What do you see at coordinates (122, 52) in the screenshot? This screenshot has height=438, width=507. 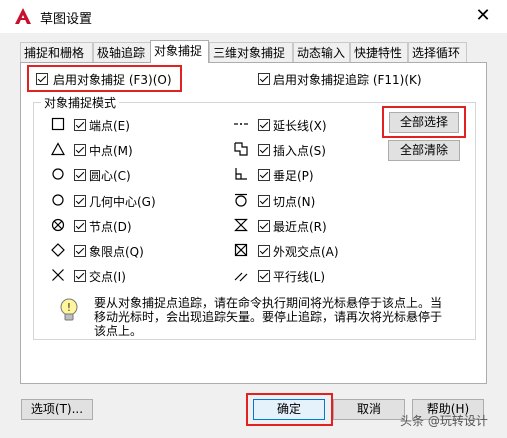 I see `tab-polar-tracking: 极轴追踪` at bounding box center [122, 52].